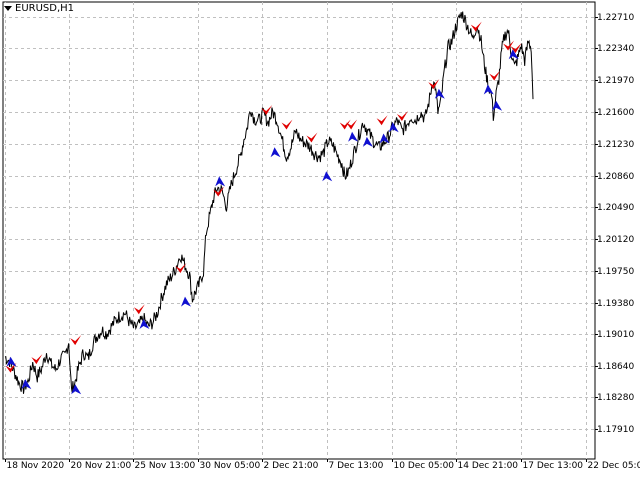 Image resolution: width=640 pixels, height=480 pixels. I want to click on price-tick-label: 1.18640, so click(616, 366).